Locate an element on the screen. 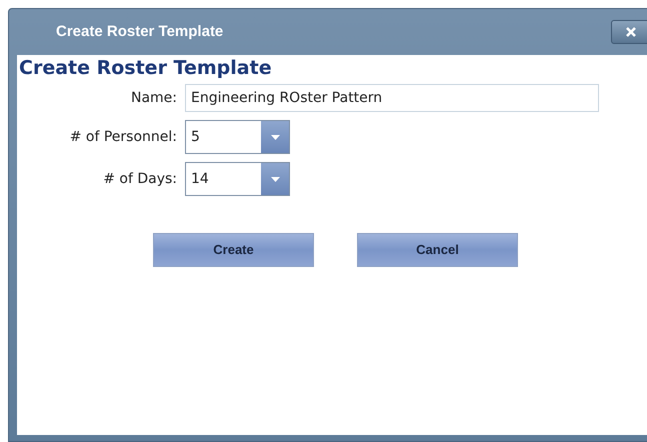 This screenshot has height=442, width=647. name-field: Engineering ROster Pattern is located at coordinates (392, 98).